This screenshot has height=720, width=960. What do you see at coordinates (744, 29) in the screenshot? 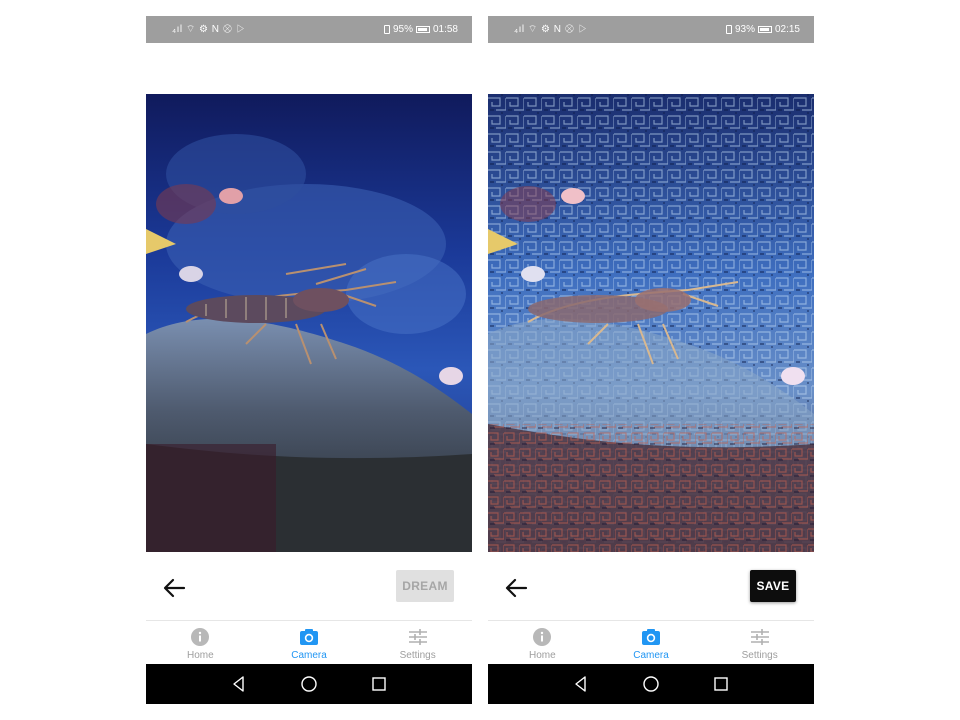
I see `battery-percent: 93%` at bounding box center [744, 29].